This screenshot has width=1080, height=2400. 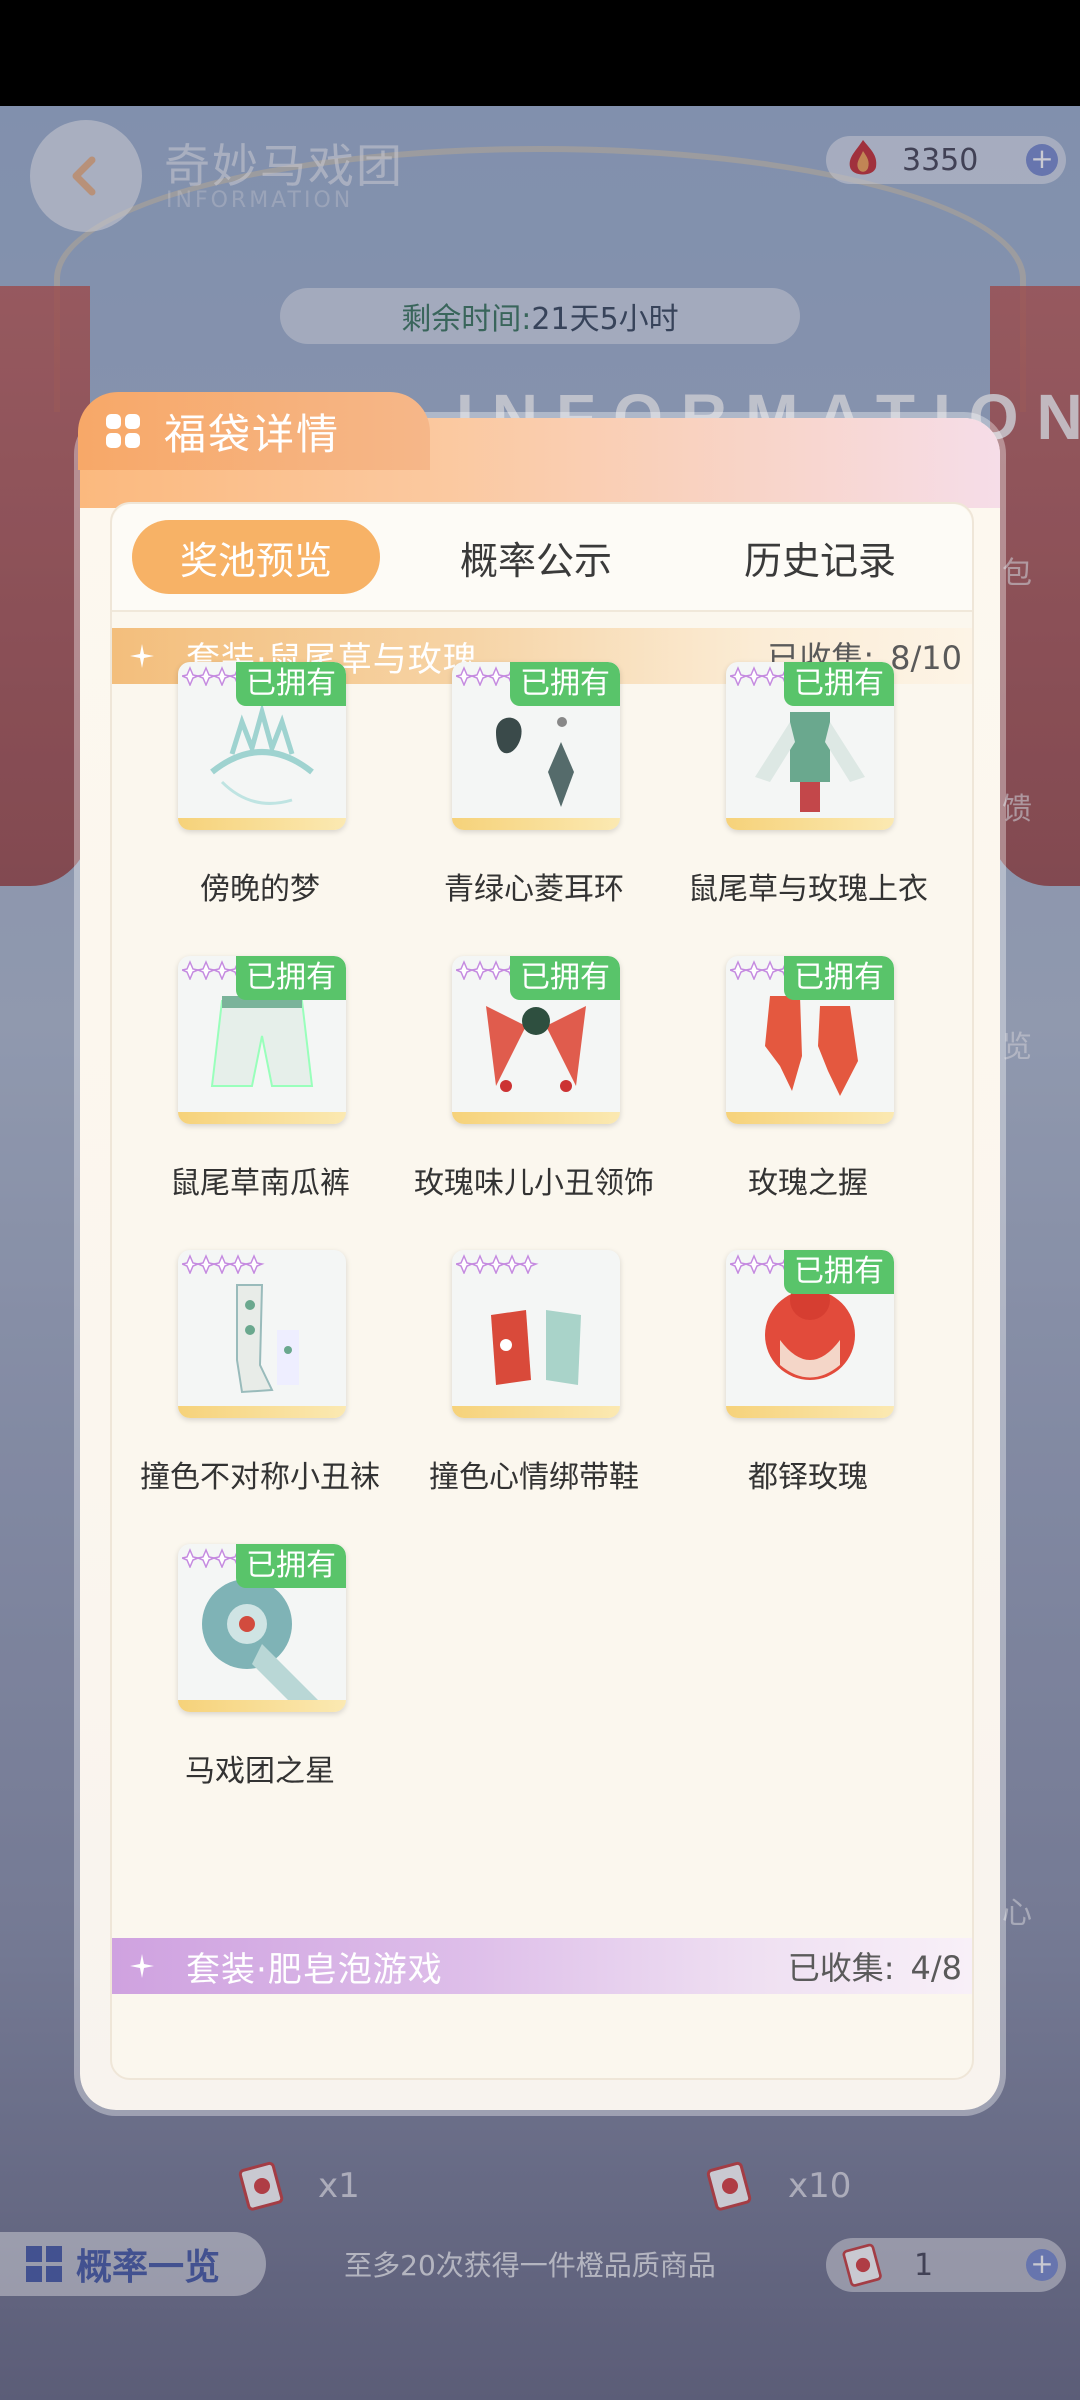 I want to click on modal-title: 福袋详情, so click(x=252, y=434).